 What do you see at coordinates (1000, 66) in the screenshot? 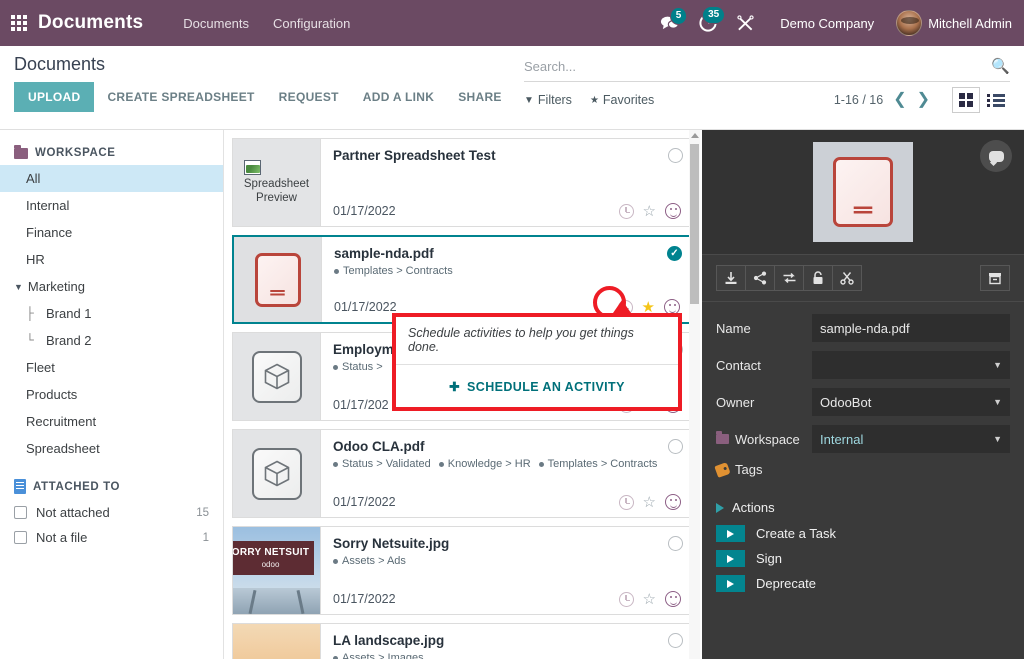
I see `search-icon: 🔍` at bounding box center [1000, 66].